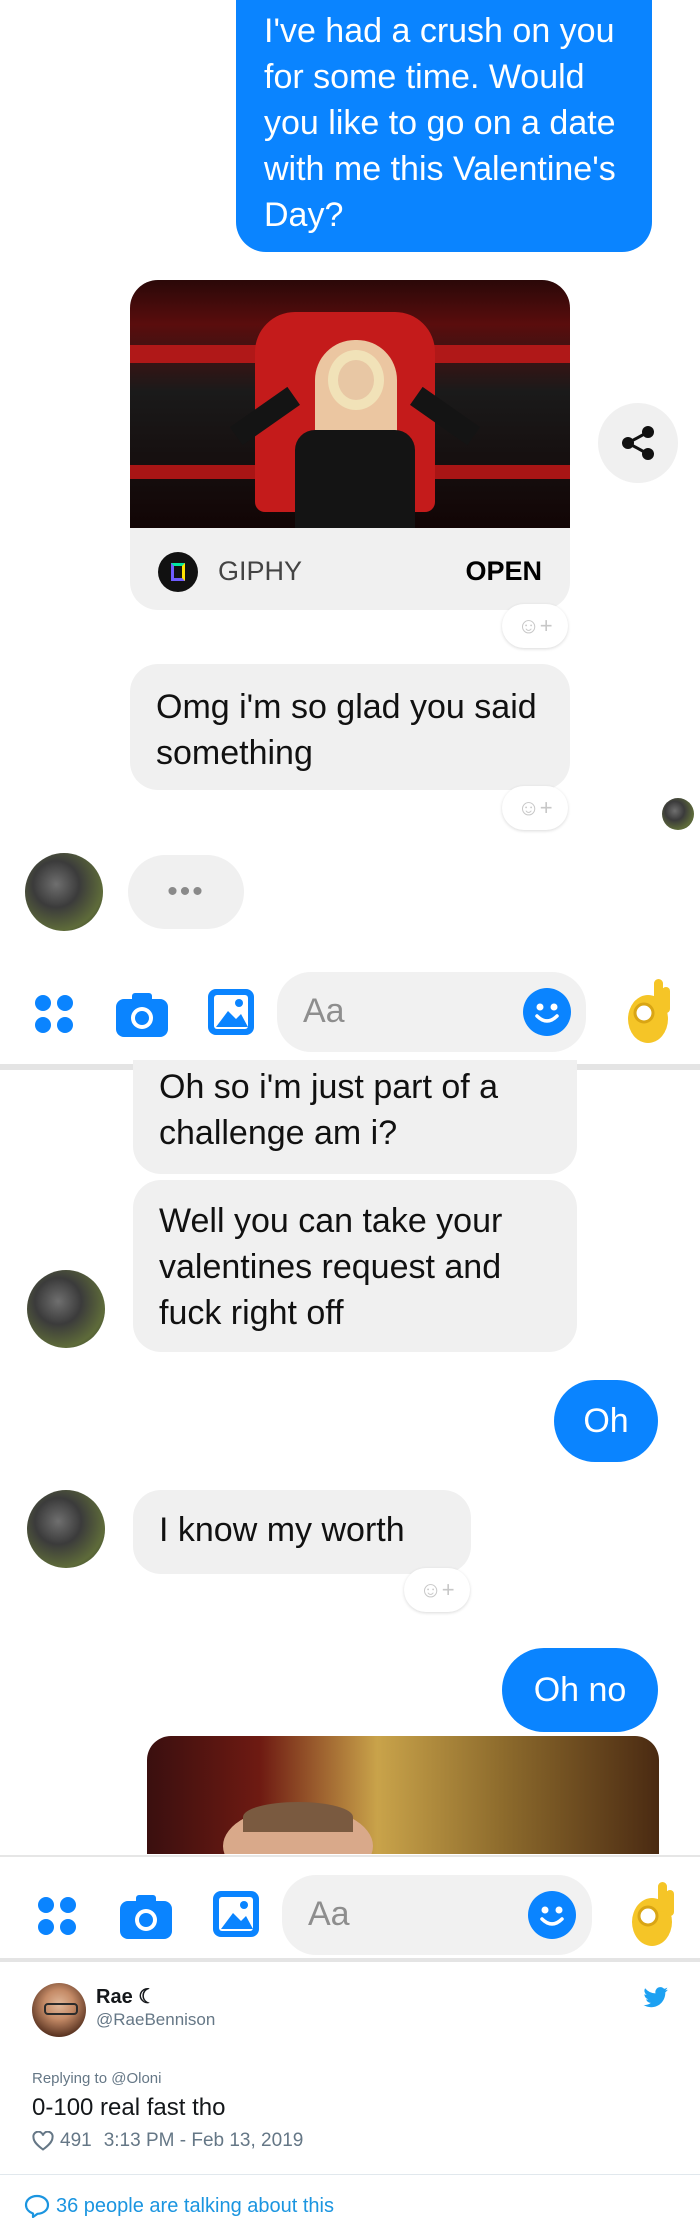 The height and width of the screenshot is (2230, 700). What do you see at coordinates (204, 2141) in the screenshot?
I see `tweet-timestamp: 3:13 PM - Feb 13, 2019` at bounding box center [204, 2141].